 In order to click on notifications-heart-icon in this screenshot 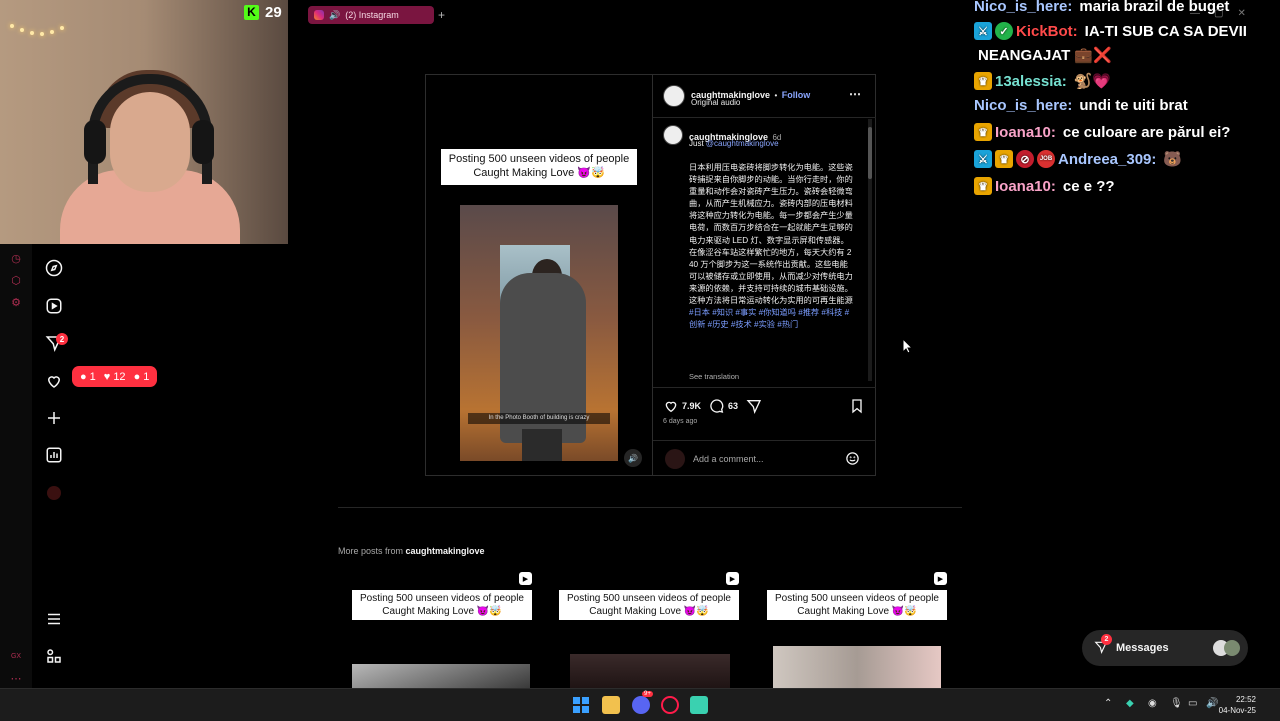, I will do `click(54, 381)`.